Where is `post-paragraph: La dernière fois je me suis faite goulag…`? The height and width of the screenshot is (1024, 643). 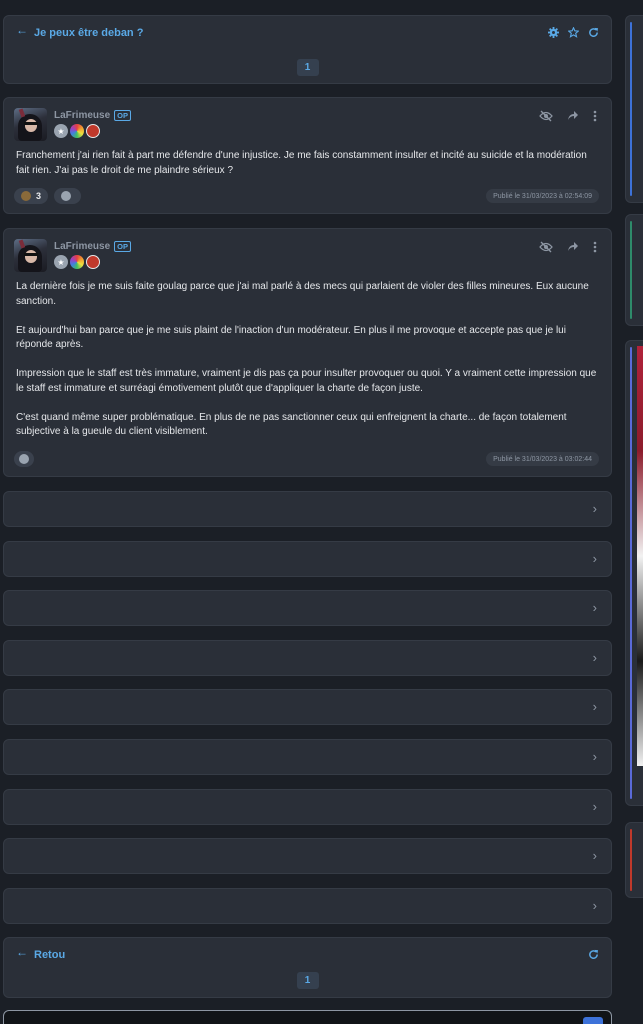 post-paragraph: La dernière fois je me suis faite goulag… is located at coordinates (302, 294).